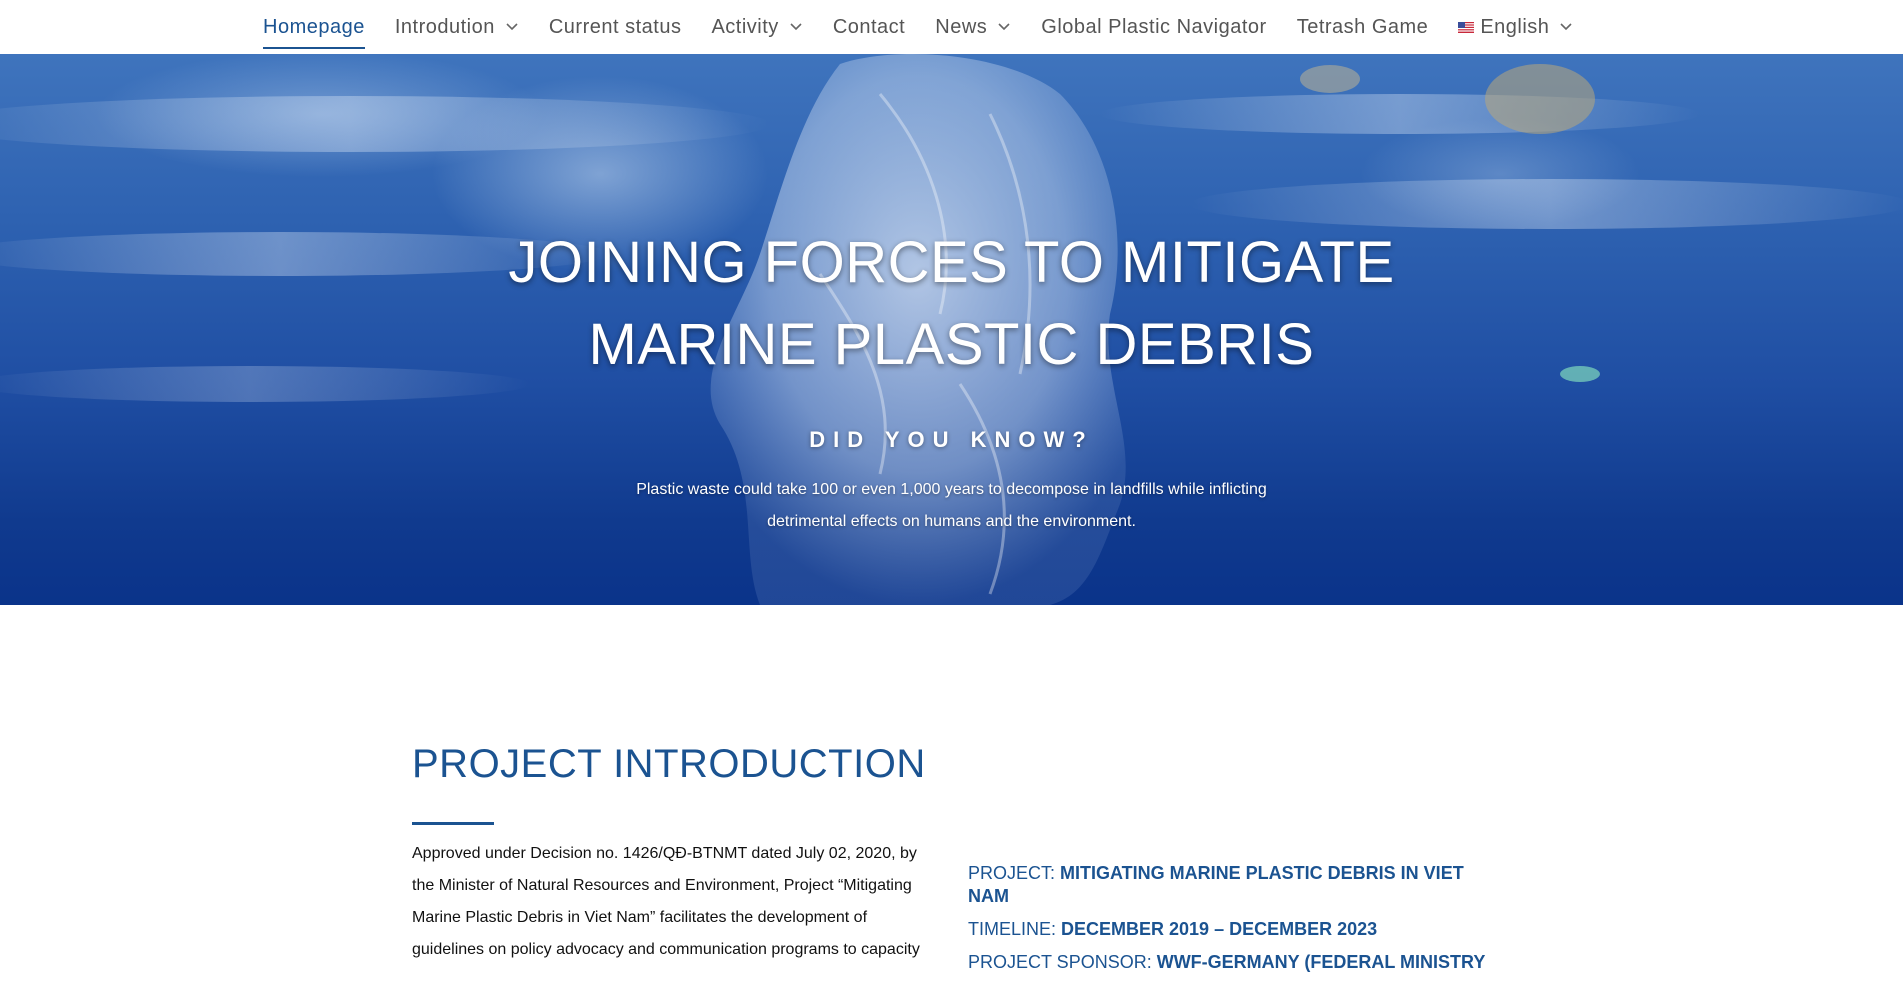  I want to click on nav-item-label: Activity, so click(745, 26).